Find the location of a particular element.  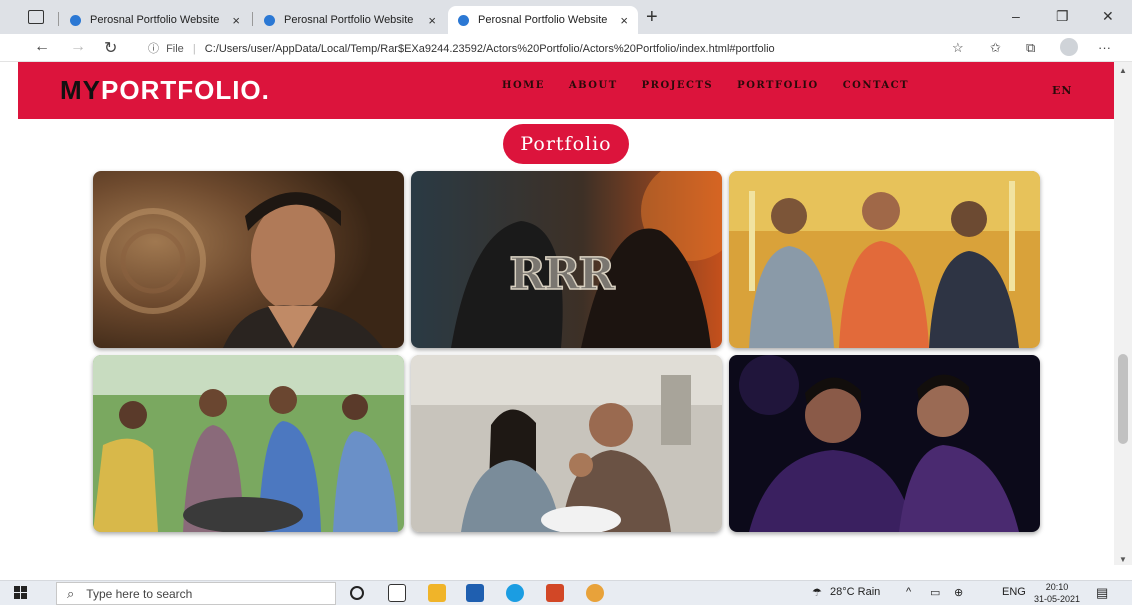

mail-icon is located at coordinates (475, 593).